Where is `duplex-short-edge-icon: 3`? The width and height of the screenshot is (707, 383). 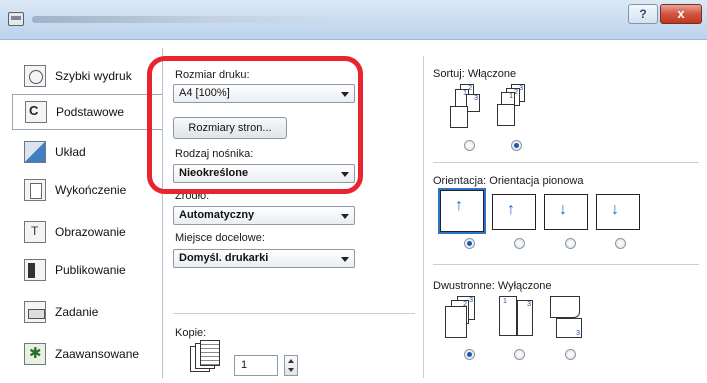
duplex-short-edge-icon: 3 is located at coordinates (568, 321).